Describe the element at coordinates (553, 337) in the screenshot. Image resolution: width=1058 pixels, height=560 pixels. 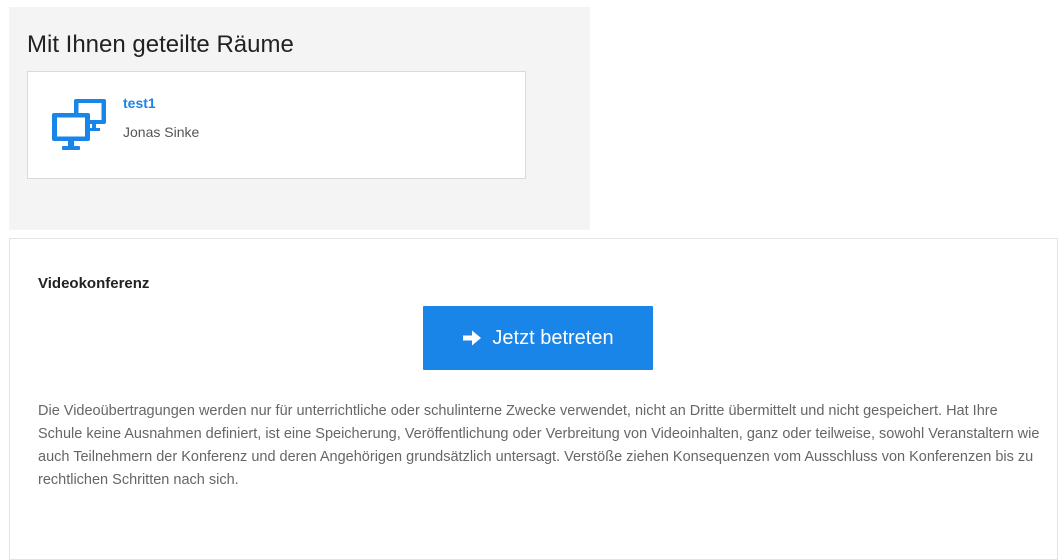
I see `join-now-label: Jetzt betreten` at that location.